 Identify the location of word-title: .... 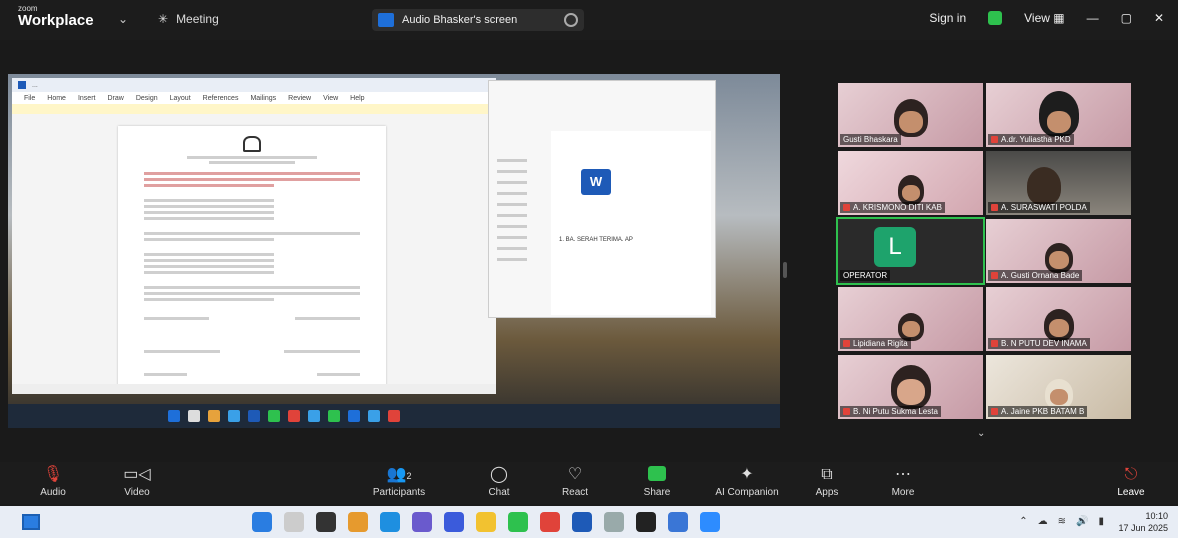
(35, 85).